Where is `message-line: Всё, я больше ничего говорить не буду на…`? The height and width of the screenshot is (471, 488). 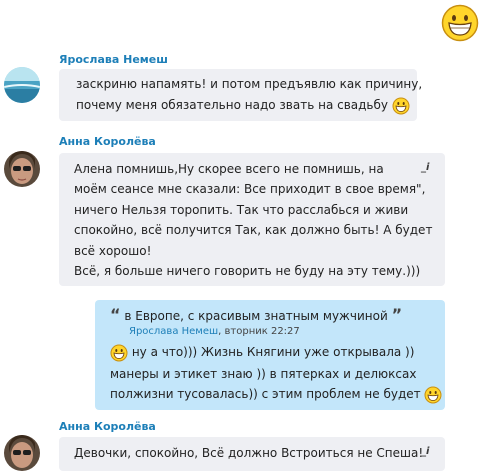
message-line: Всё, я больше ничего говорить не буду на… is located at coordinates (247, 271).